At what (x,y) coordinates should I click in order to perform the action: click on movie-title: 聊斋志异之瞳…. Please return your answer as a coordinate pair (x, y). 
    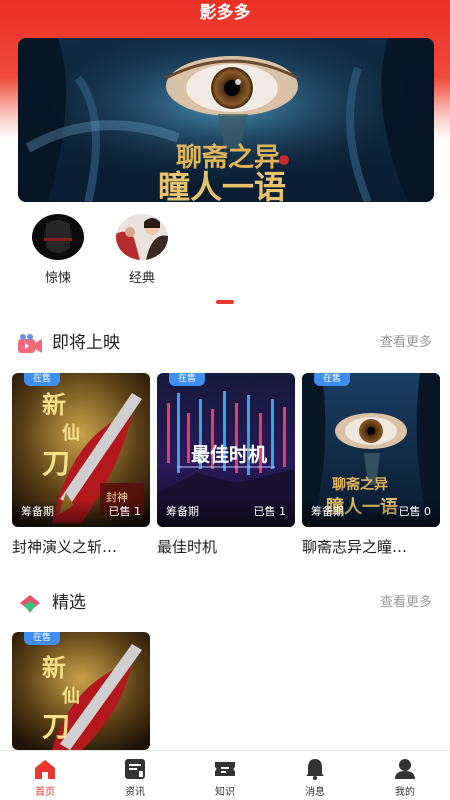
    Looking at the image, I should click on (355, 547).